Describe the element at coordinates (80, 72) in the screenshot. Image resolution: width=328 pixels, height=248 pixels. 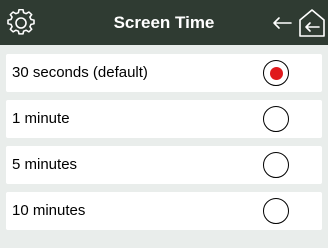
I see `option-label: 30 seconds (default)` at that location.